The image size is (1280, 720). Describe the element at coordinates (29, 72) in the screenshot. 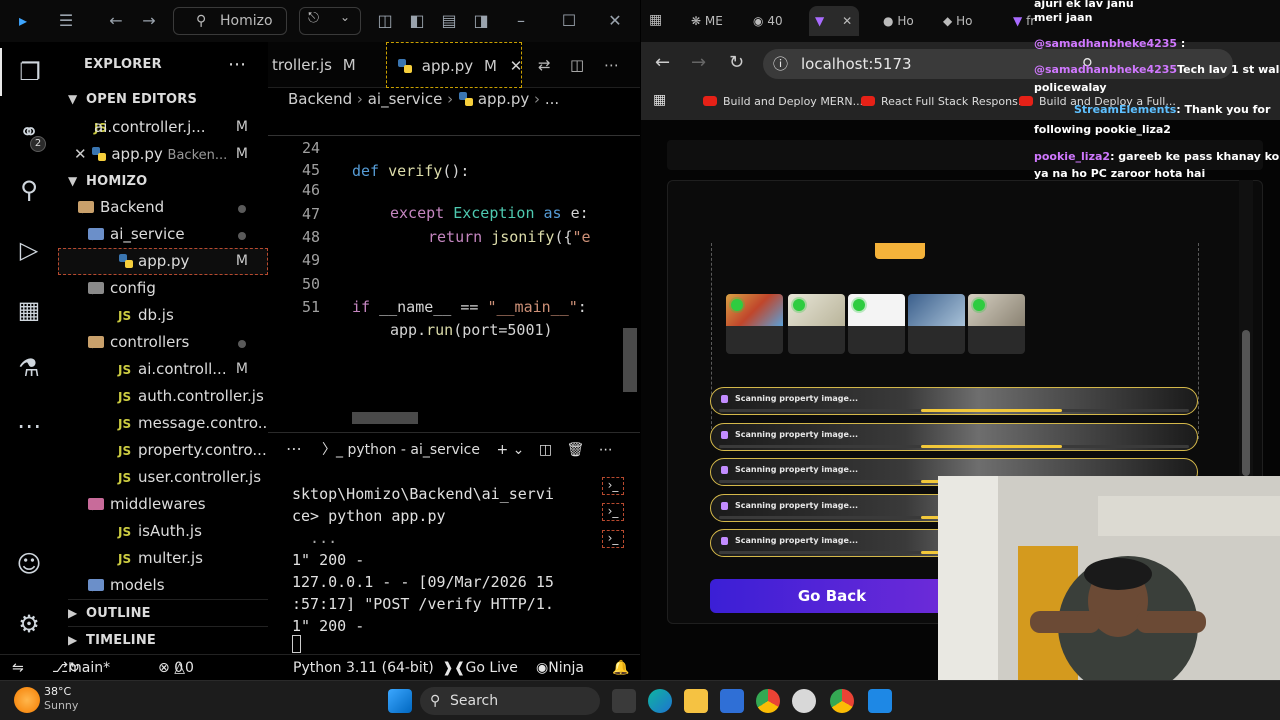

I see `explorer-files-icon: ❐` at that location.